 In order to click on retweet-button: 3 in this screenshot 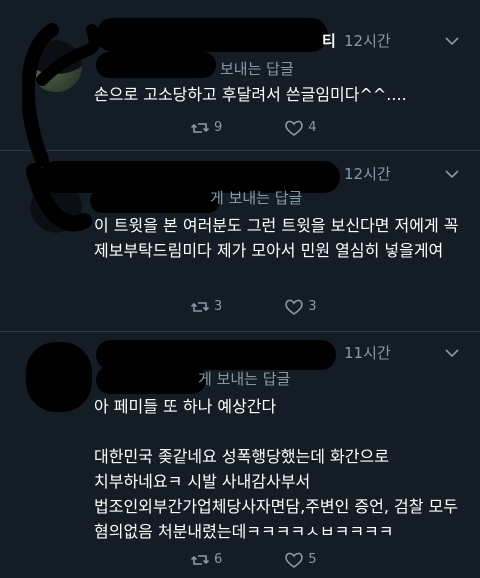, I will do `click(206, 307)`.